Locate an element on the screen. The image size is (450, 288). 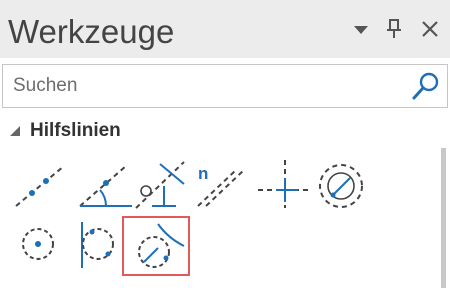
collapse-triangle-icon is located at coordinates (15, 131).